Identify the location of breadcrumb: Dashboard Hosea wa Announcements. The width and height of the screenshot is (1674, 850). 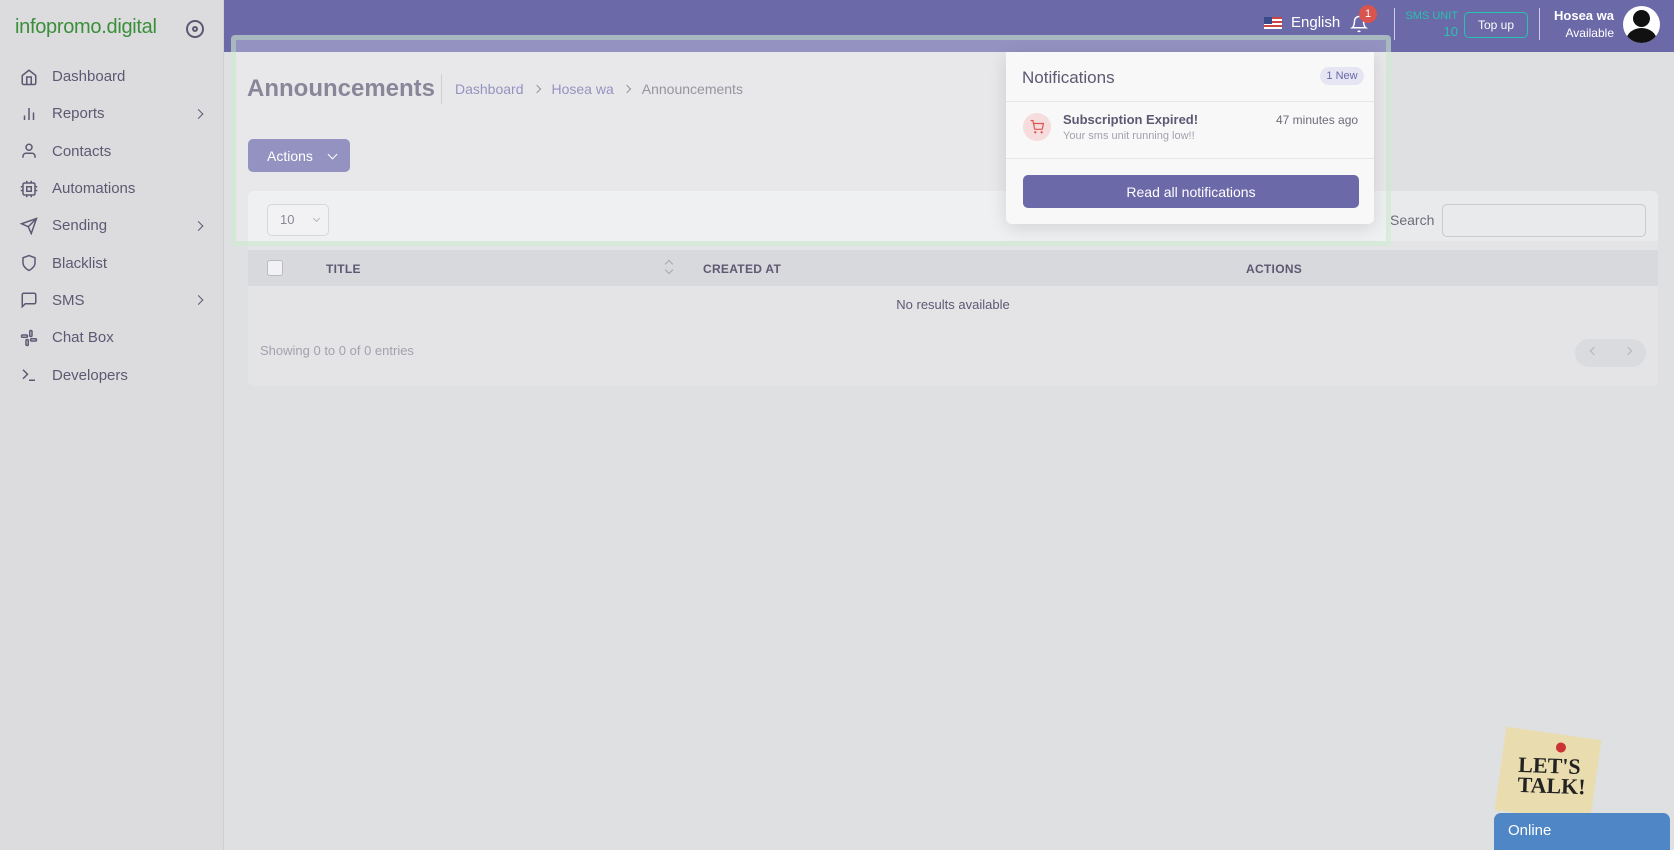
(599, 89).